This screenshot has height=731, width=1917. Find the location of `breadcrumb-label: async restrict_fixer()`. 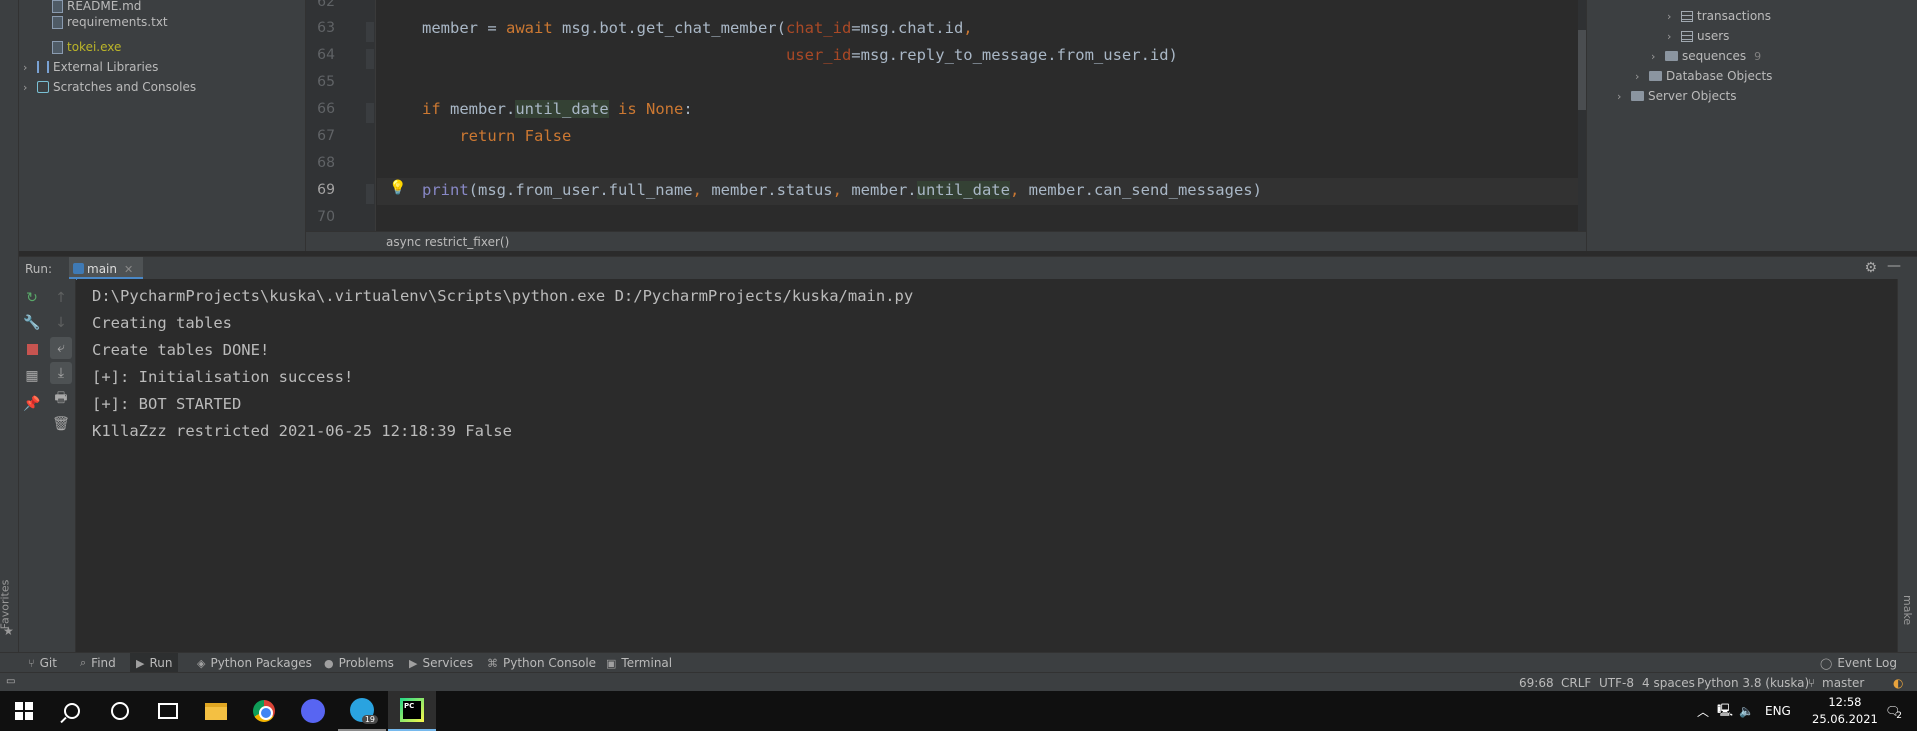

breadcrumb-label: async restrict_fixer() is located at coordinates (447, 242).